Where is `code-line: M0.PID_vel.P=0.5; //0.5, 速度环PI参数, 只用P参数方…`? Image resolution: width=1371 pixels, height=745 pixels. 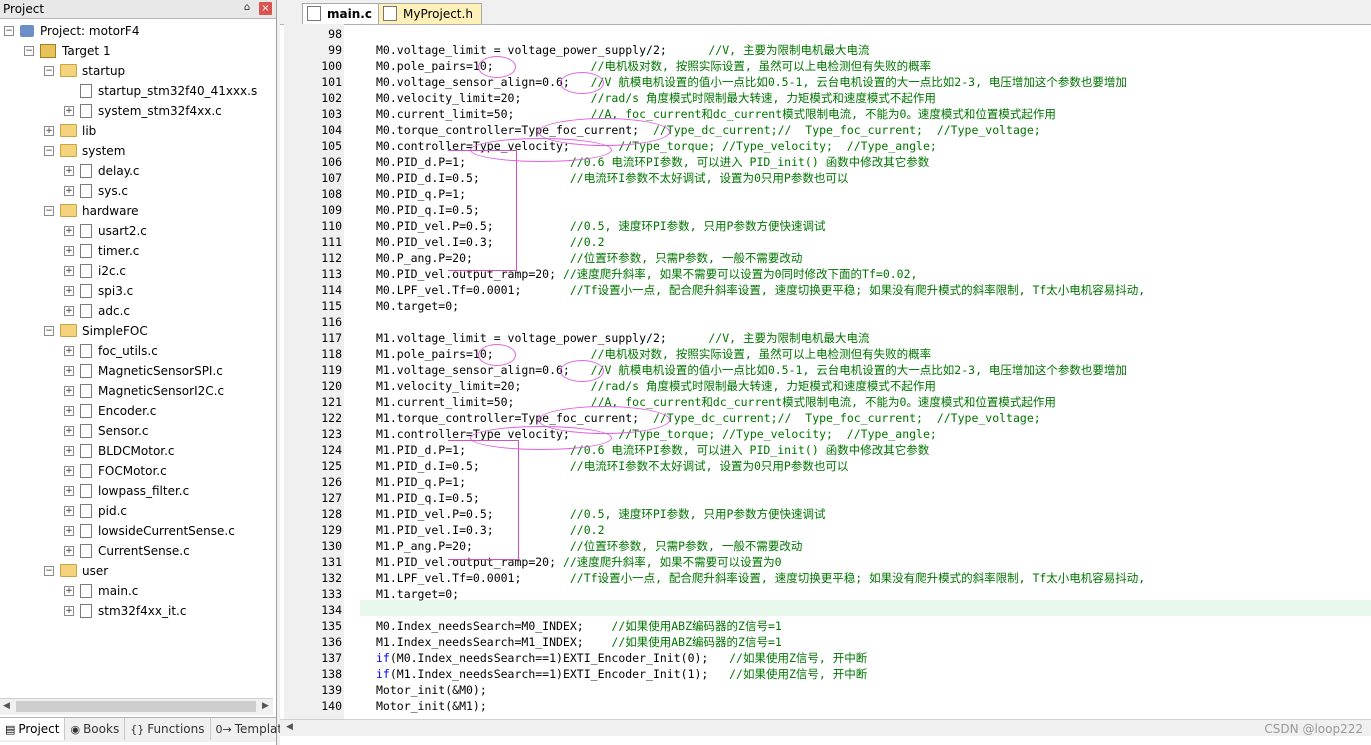 code-line: M0.PID_vel.P=0.5; //0.5, 速度环PI参数, 只用P参数方… is located at coordinates (600, 226).